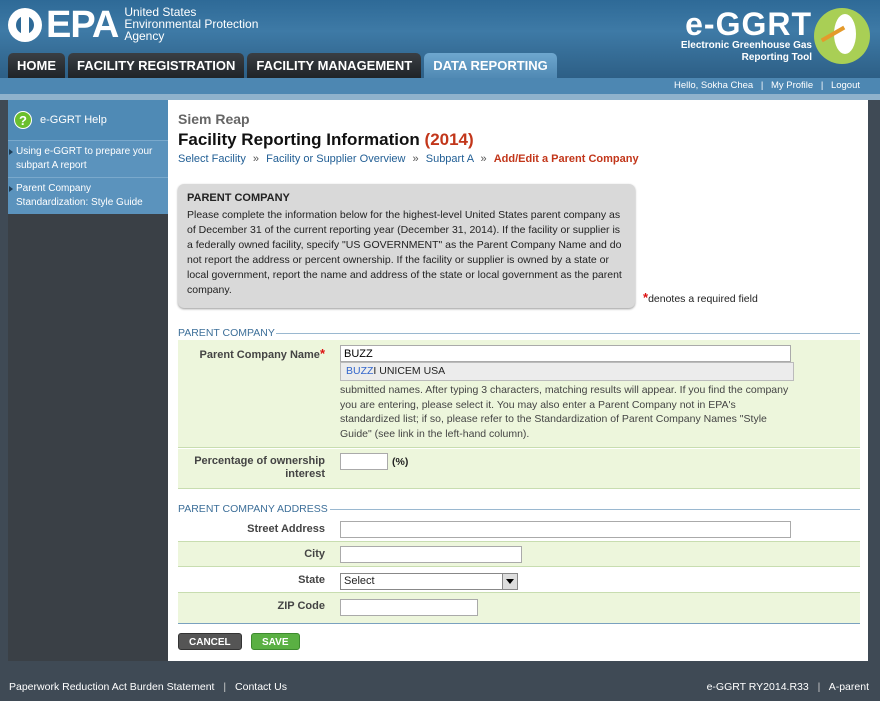  I want to click on ownership-row: Percentage of ownership interest (%), so click(519, 469).